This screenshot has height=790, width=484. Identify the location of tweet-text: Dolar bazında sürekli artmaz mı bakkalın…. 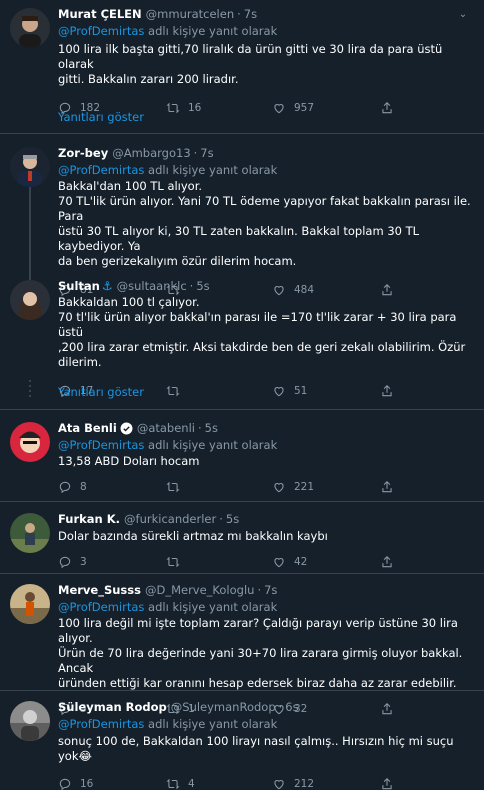
(193, 536).